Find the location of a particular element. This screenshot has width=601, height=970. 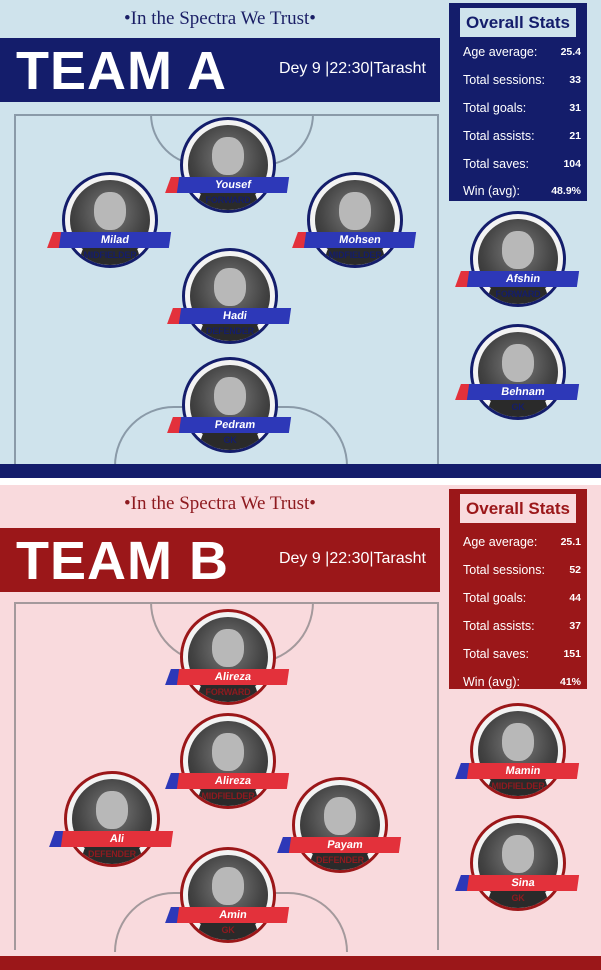

stat-row-total-assists: Total assists: 21 is located at coordinates (522, 136).